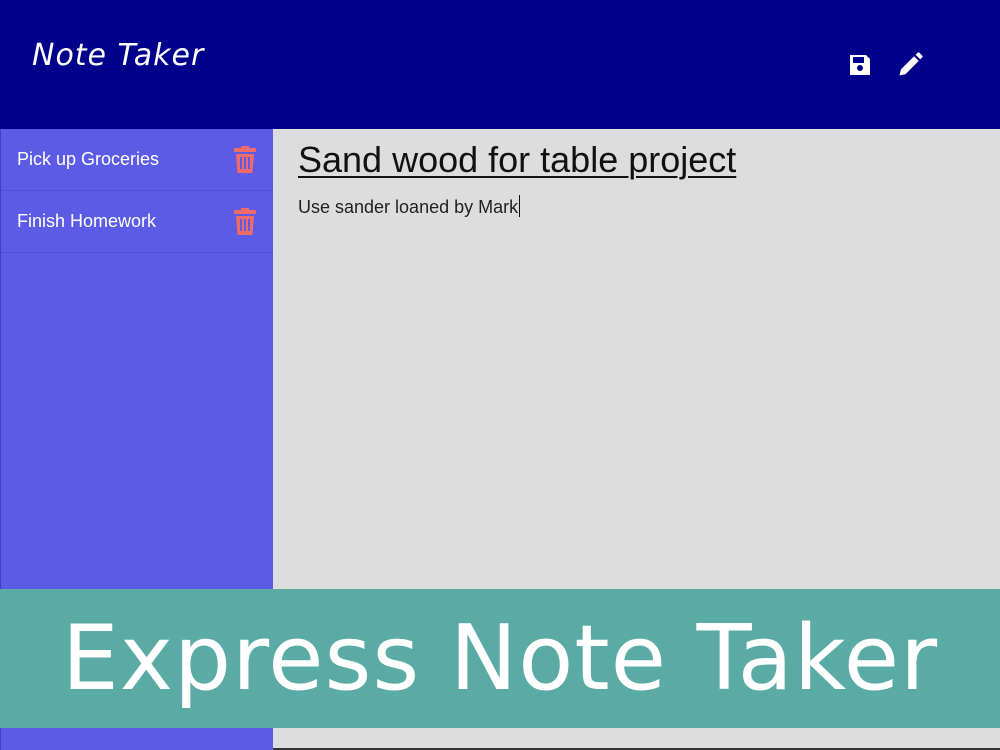 This screenshot has height=750, width=1000. I want to click on app-brand: Note Taker, so click(118, 55).